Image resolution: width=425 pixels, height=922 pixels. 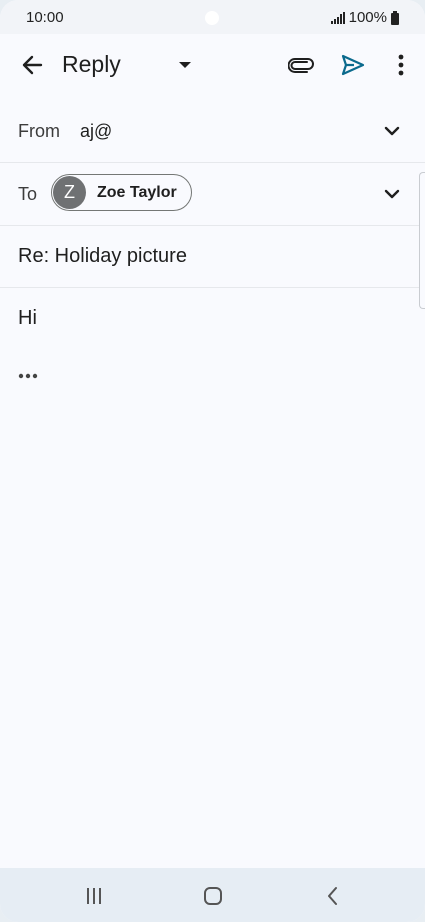 I want to click on back-arrow-icon, so click(x=32, y=65).